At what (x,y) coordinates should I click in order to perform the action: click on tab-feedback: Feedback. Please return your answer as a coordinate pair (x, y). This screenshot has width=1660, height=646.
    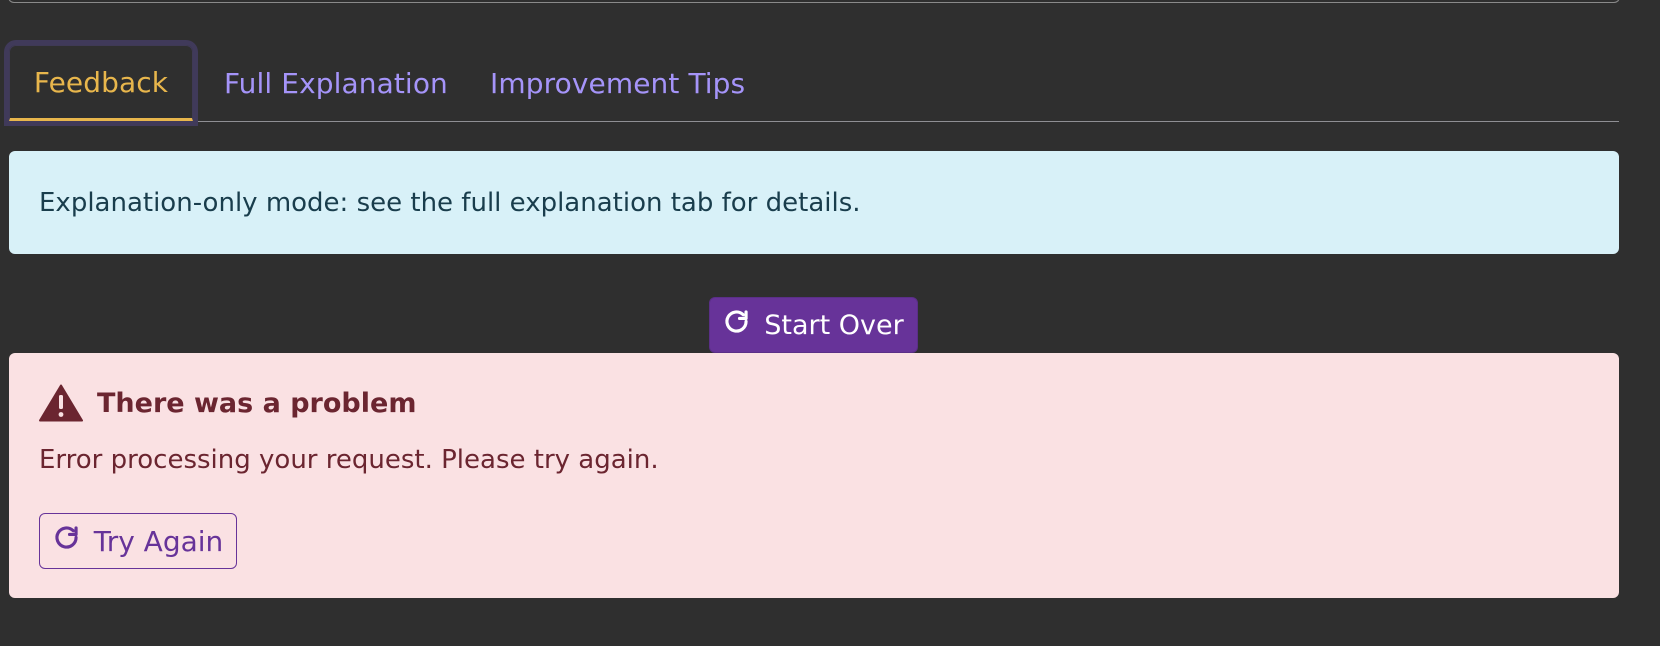
    Looking at the image, I should click on (101, 83).